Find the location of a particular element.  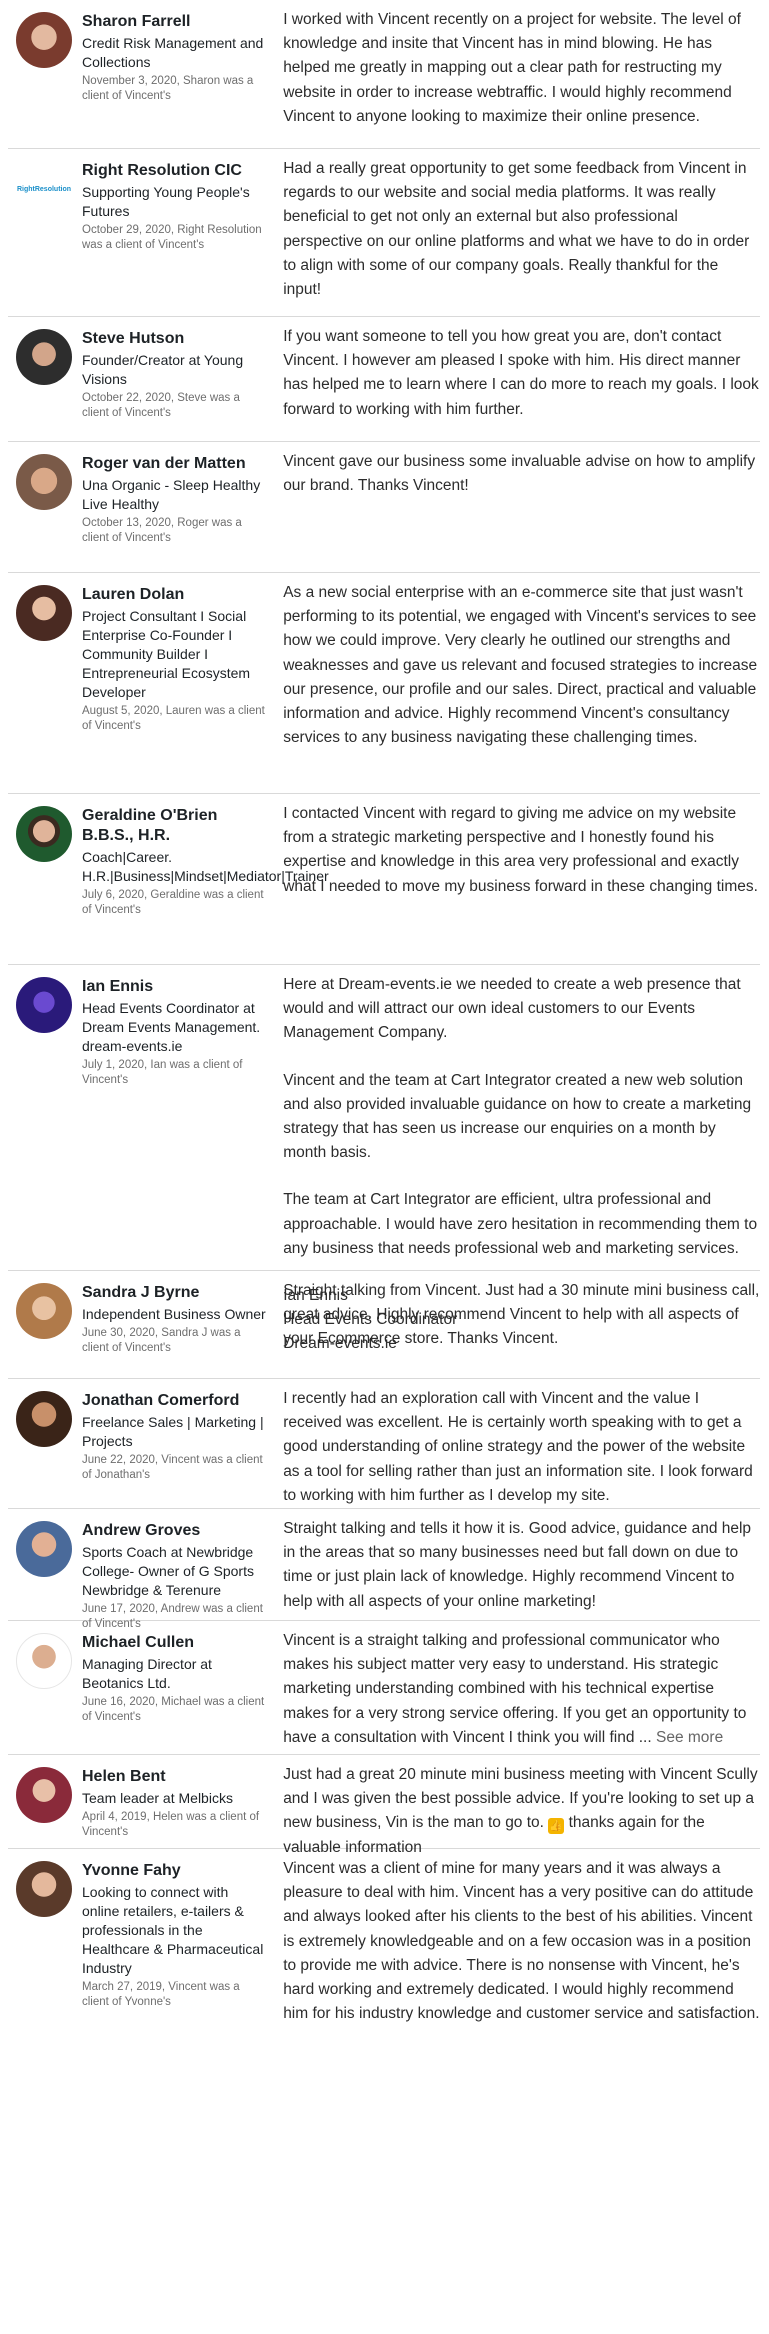

recommender-name: Yvonne Fahy is located at coordinates (175, 1871).